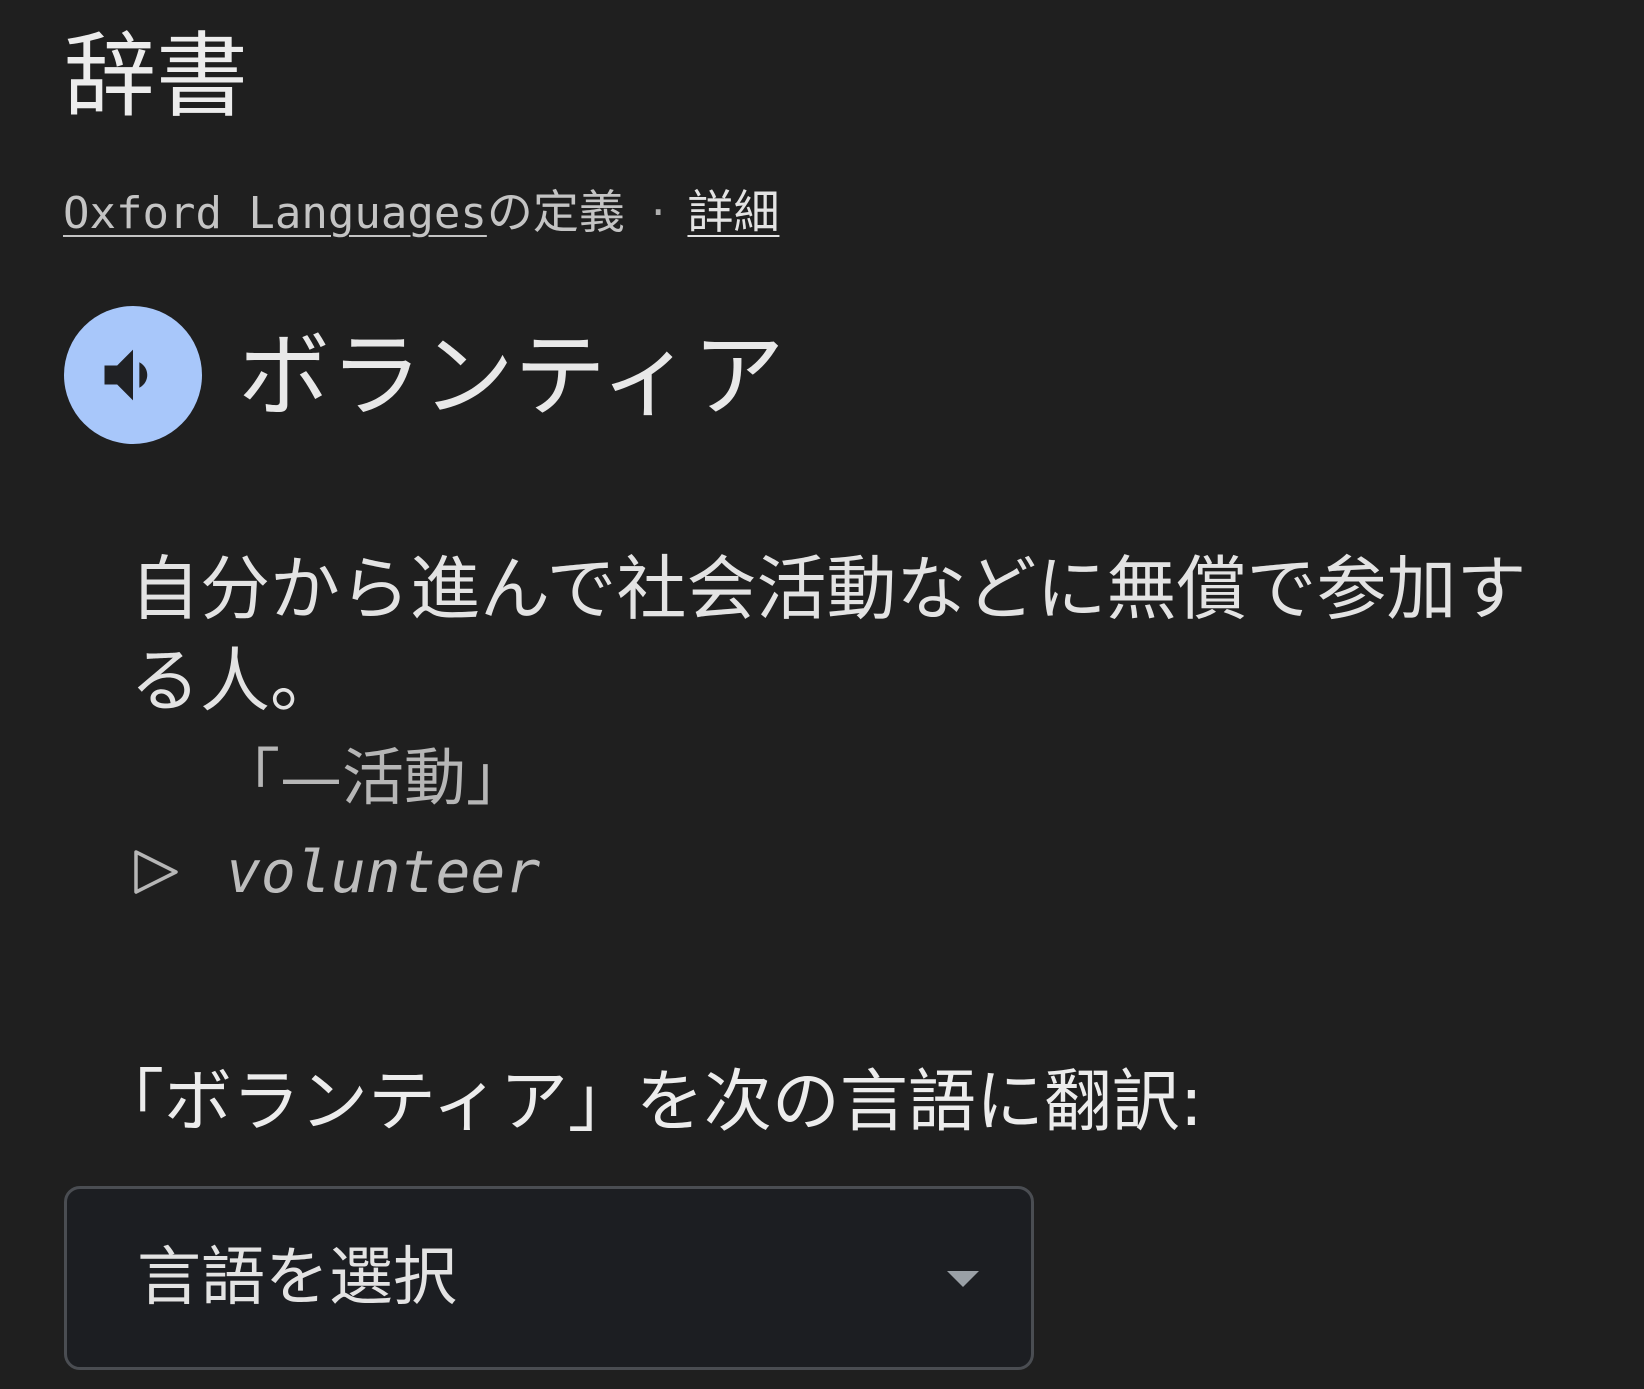 This screenshot has width=1644, height=1389. What do you see at coordinates (511, 376) in the screenshot?
I see `headword: ボランティア` at bounding box center [511, 376].